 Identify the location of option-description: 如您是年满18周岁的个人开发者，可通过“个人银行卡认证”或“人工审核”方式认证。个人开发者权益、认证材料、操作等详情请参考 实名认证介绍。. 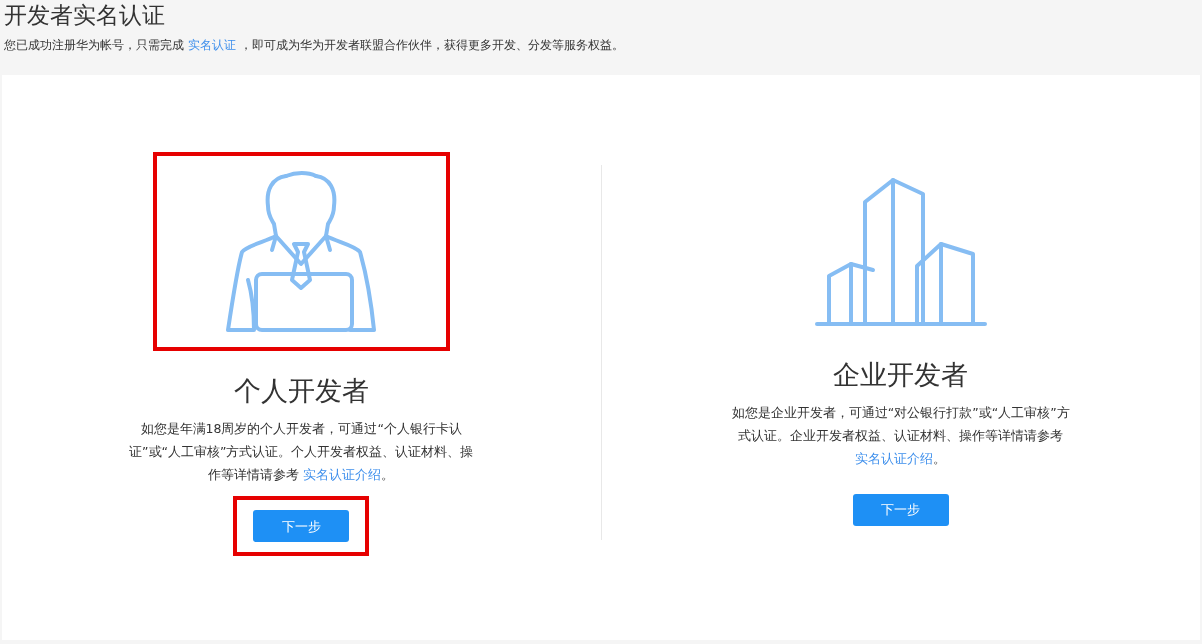
(301, 452).